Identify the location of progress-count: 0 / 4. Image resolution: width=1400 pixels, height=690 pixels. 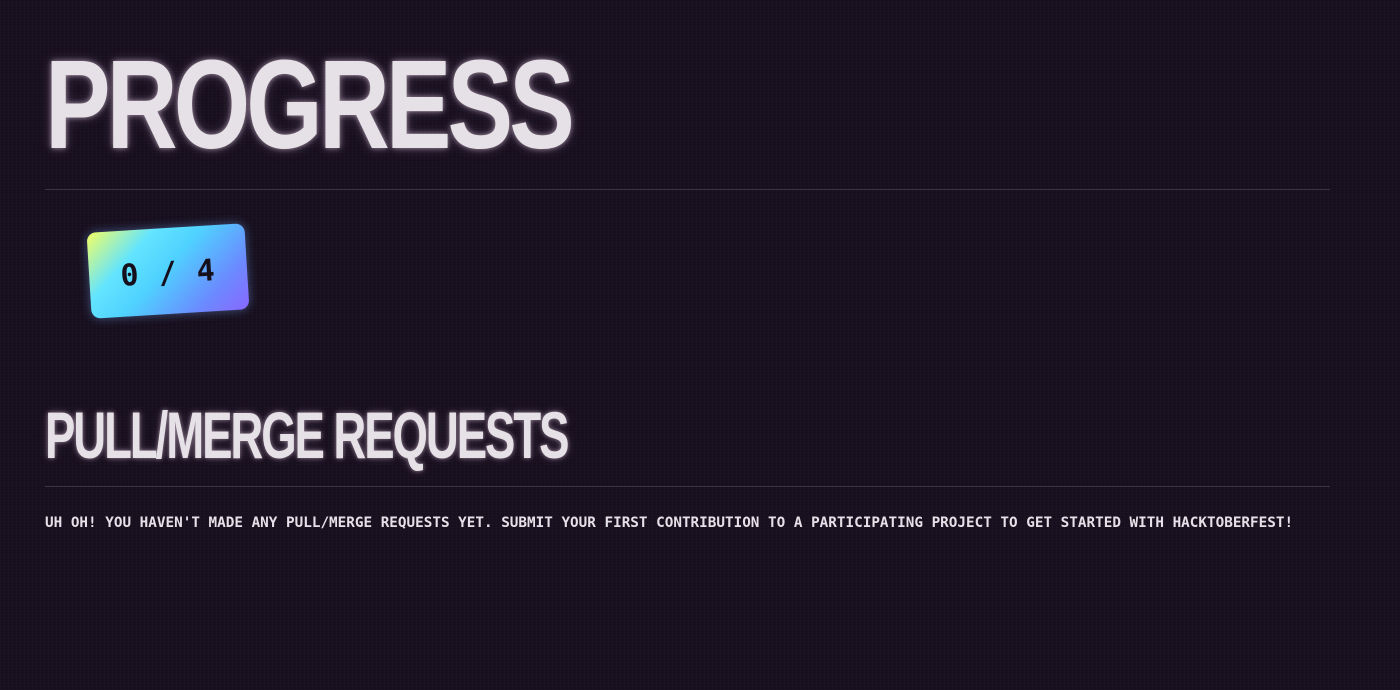
(168, 273).